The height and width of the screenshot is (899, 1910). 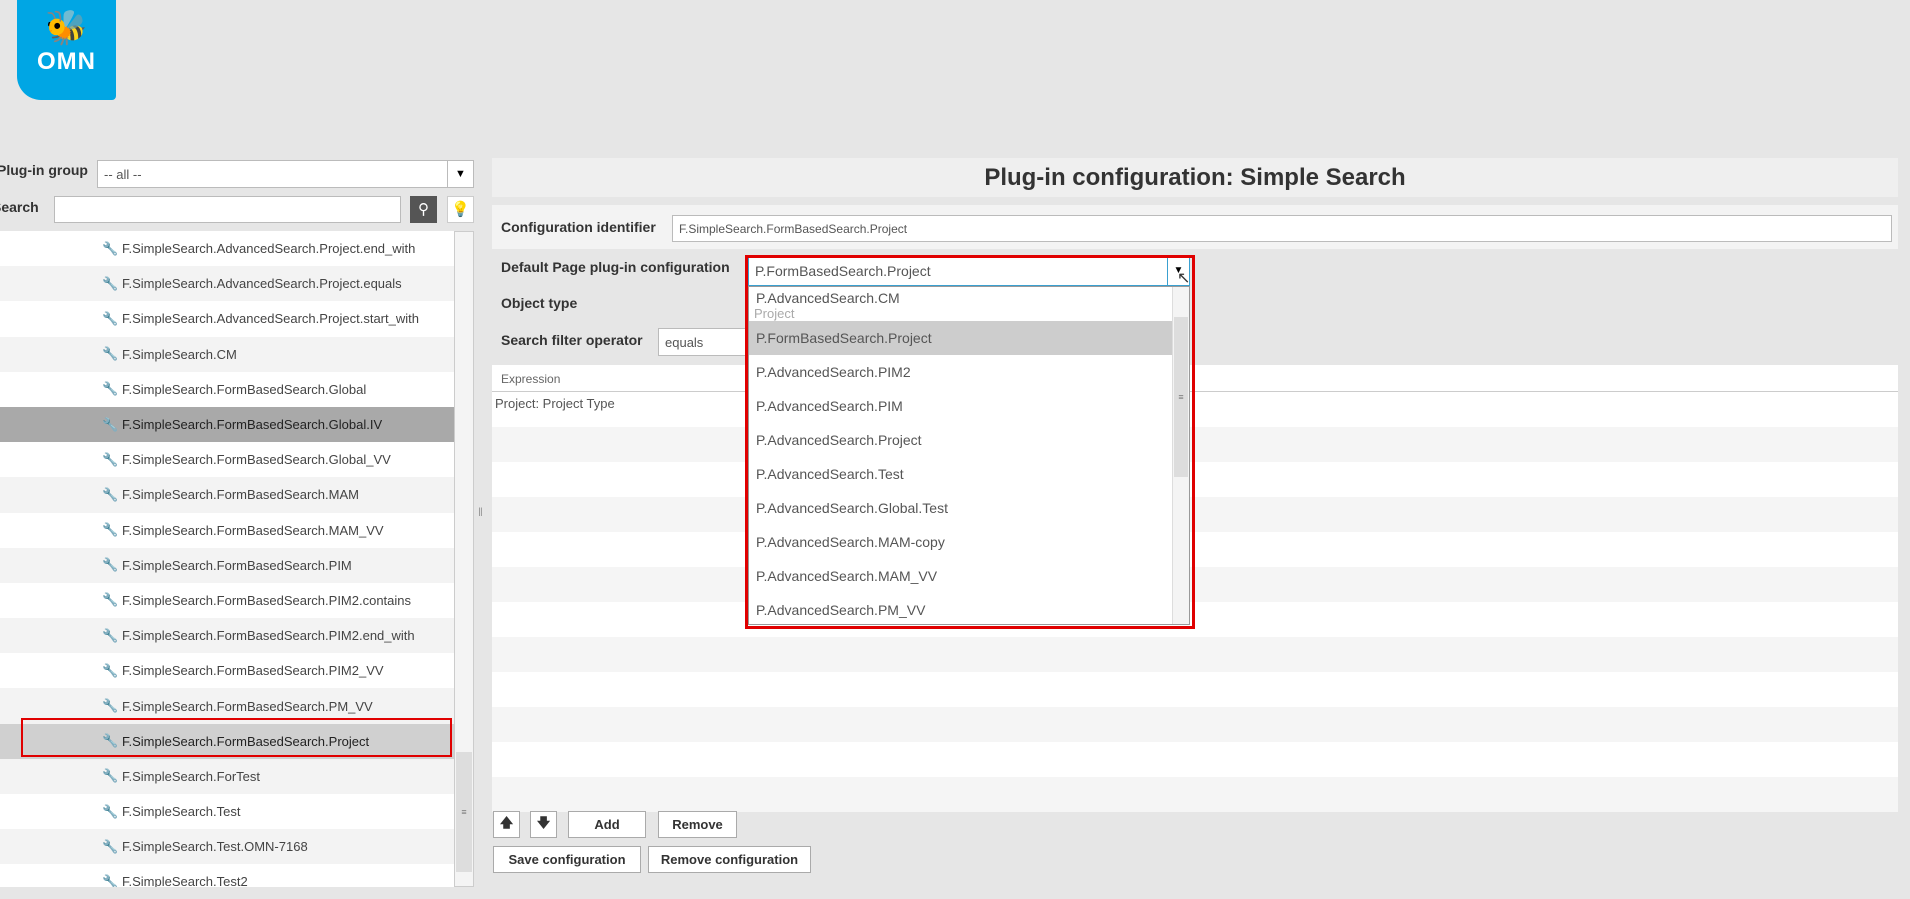 I want to click on arrow-down-icon: 🡇, so click(x=543, y=822).